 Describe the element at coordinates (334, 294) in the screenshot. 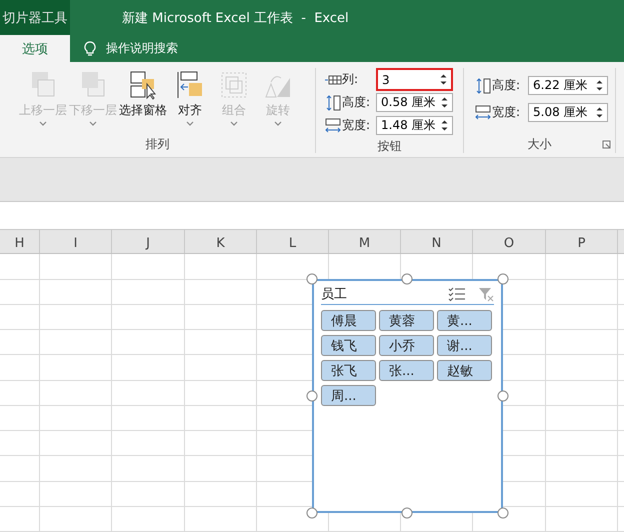

I see `slicer-title: 员工` at that location.